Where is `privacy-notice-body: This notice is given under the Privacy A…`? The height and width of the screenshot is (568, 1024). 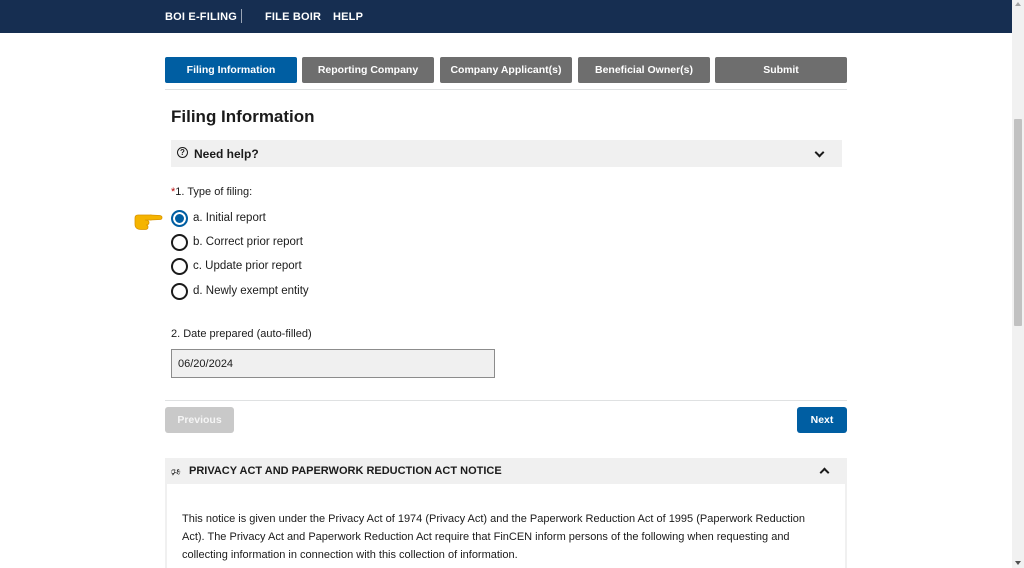
privacy-notice-body: This notice is given under the Privacy A… is located at coordinates (506, 526).